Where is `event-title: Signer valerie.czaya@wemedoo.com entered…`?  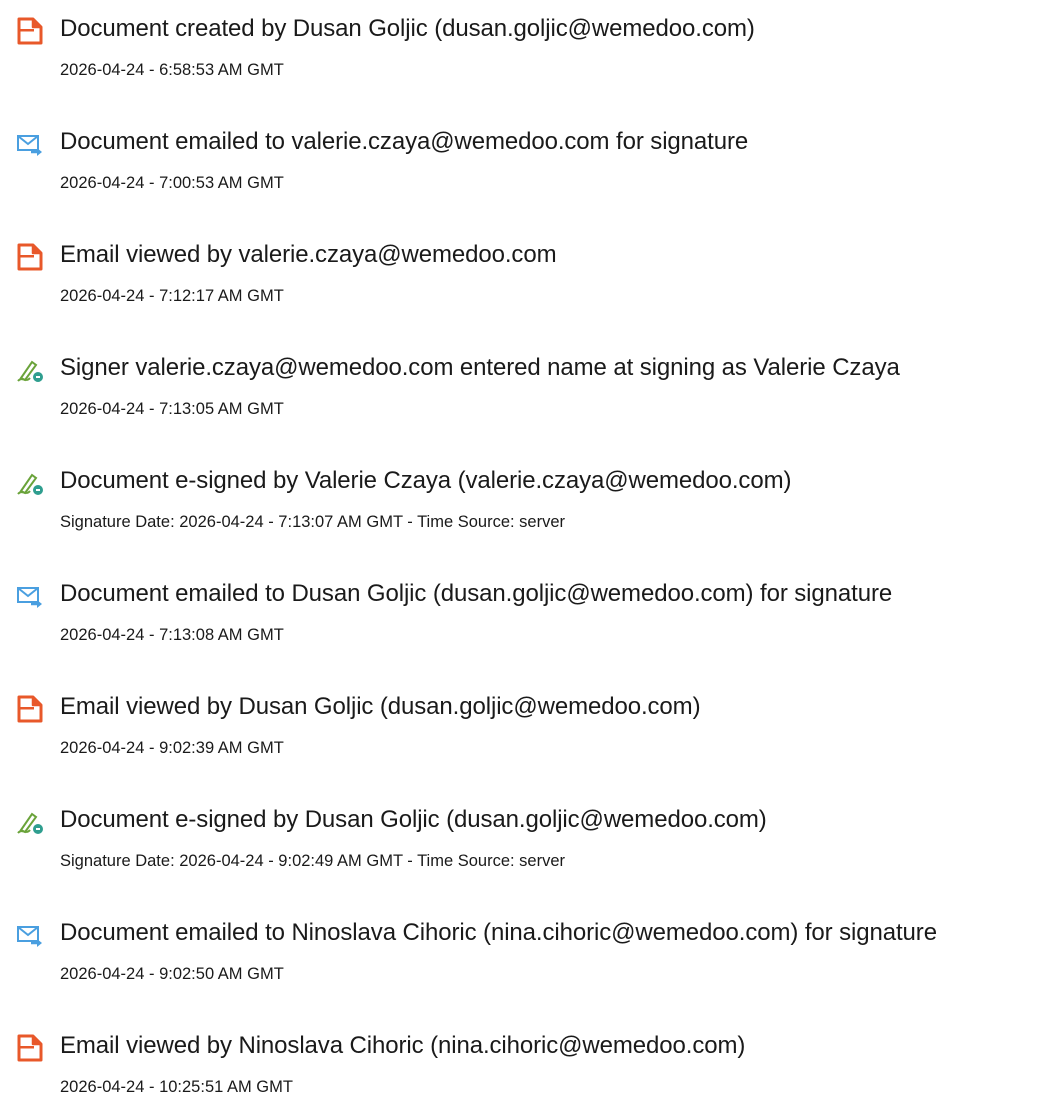
event-title: Signer valerie.czaya@wemedoo.com entered… is located at coordinates (480, 367).